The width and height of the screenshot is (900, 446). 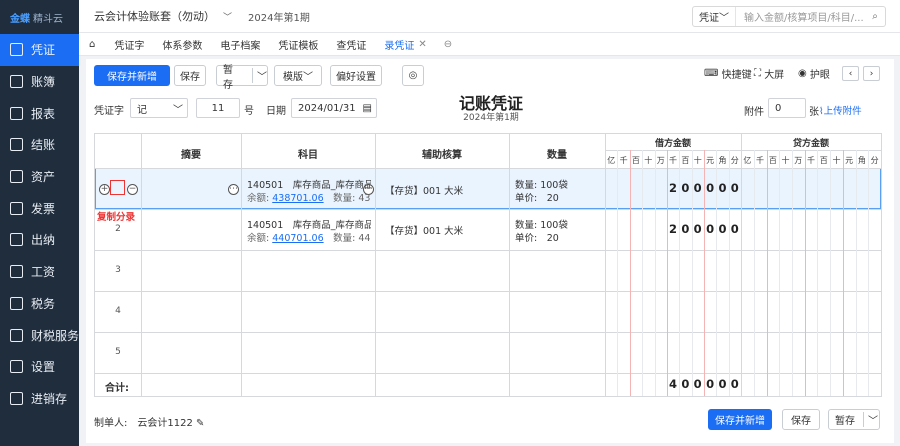 What do you see at coordinates (39, 240) in the screenshot?
I see `sidebar-item-cashier: 出纳` at bounding box center [39, 240].